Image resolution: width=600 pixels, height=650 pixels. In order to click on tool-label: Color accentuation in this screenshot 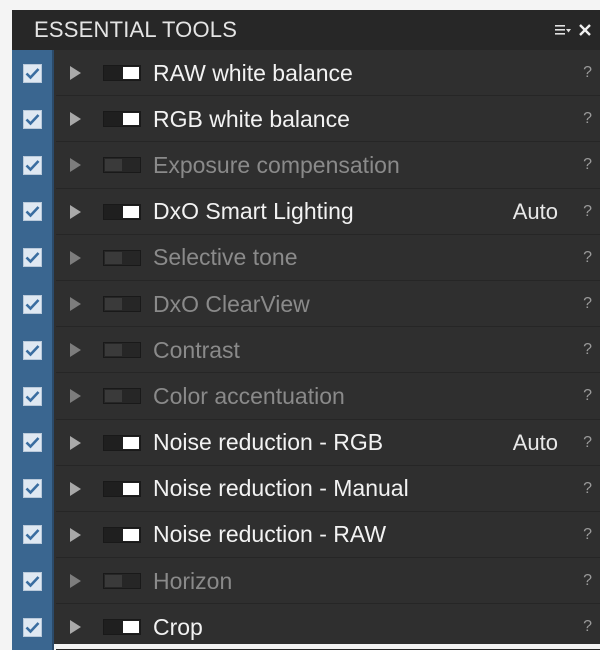, I will do `click(249, 395)`.